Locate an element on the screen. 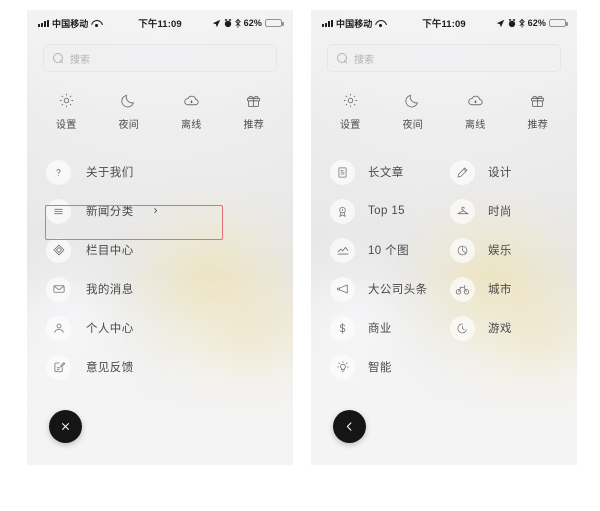 This screenshot has height=511, width=600. close-x-icon is located at coordinates (65, 426).